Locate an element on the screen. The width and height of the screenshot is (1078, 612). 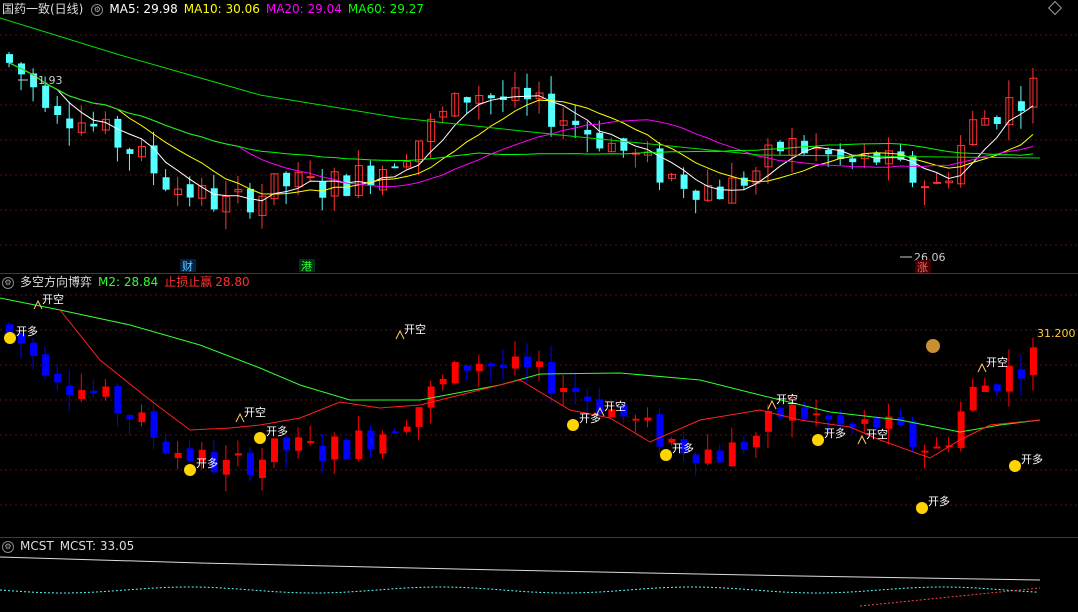
high-price-label: 31.93 is located at coordinates (47, 80).